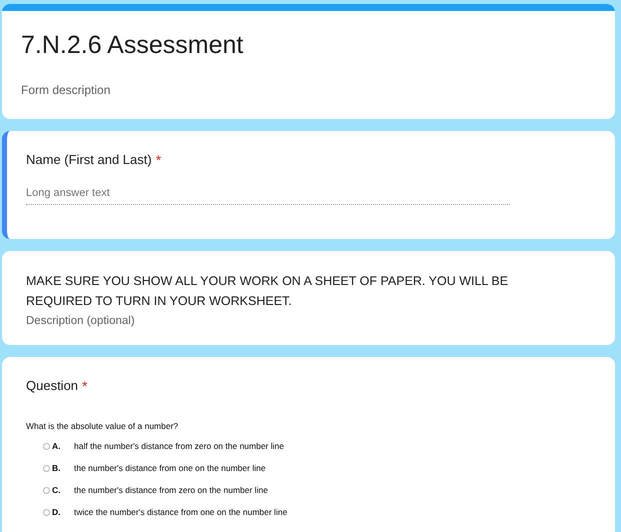  I want to click on option-letter: A., so click(57, 446).